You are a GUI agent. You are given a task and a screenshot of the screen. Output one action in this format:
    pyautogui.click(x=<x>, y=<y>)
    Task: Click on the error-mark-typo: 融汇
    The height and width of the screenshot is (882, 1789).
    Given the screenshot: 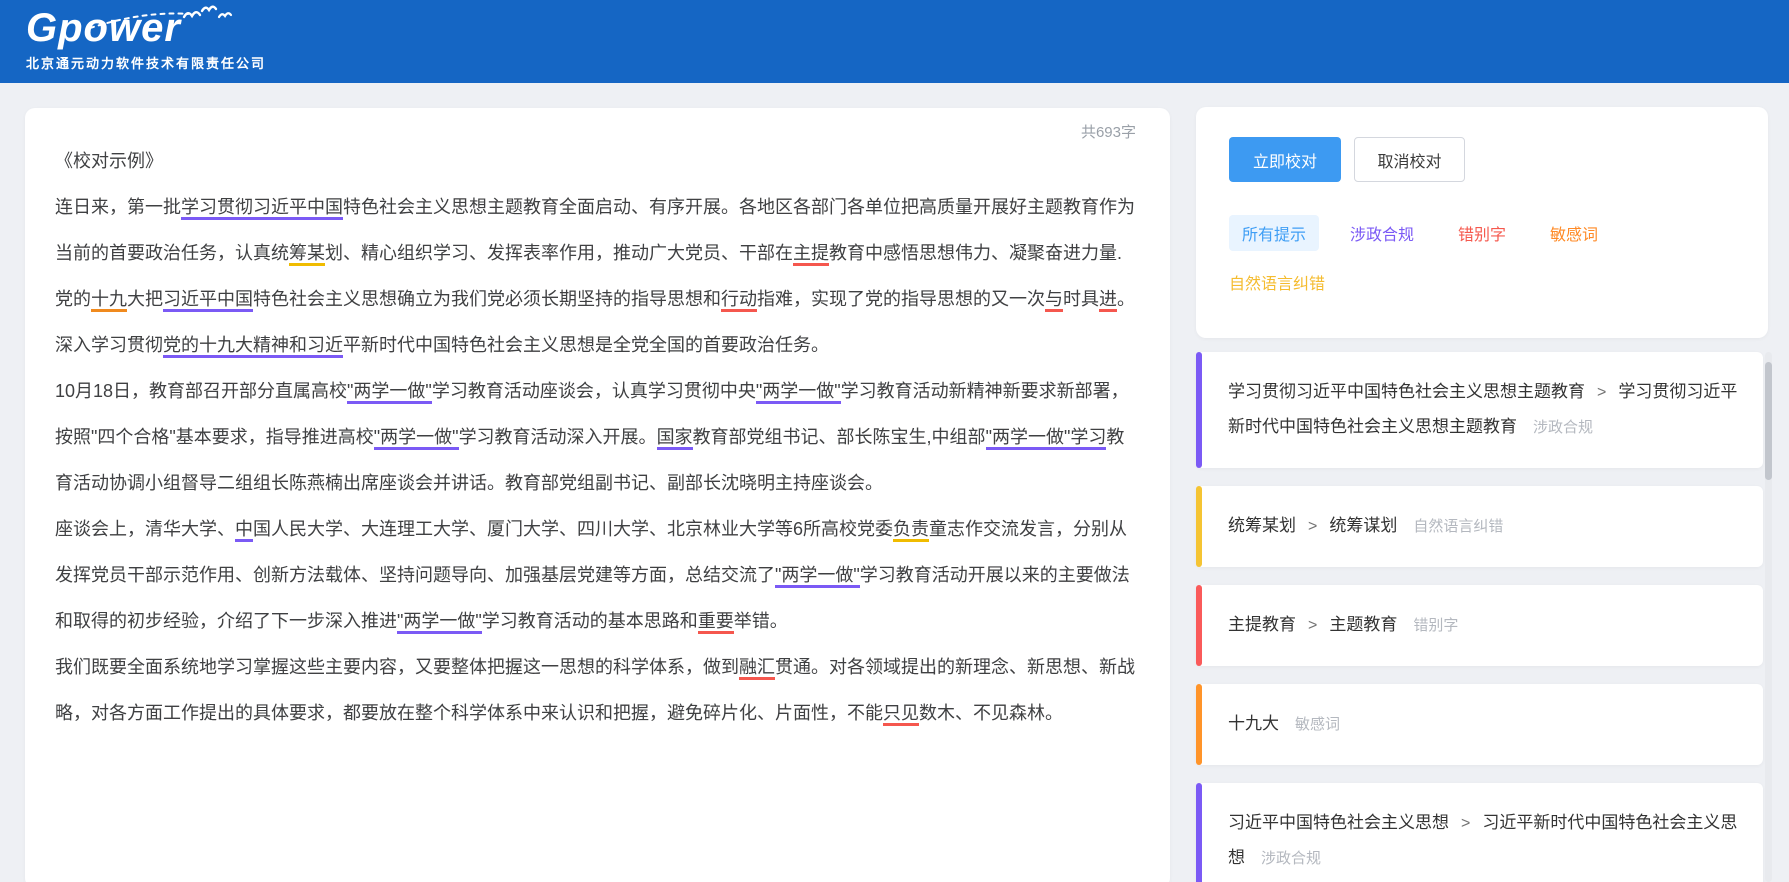 What is the action you would take?
    pyautogui.click(x=757, y=668)
    